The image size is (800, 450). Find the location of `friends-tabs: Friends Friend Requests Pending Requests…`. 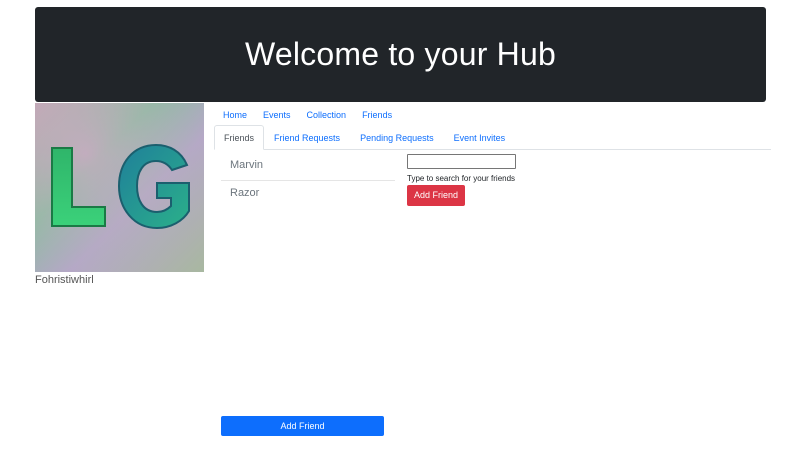

friends-tabs: Friends Friend Requests Pending Requests… is located at coordinates (492, 137).